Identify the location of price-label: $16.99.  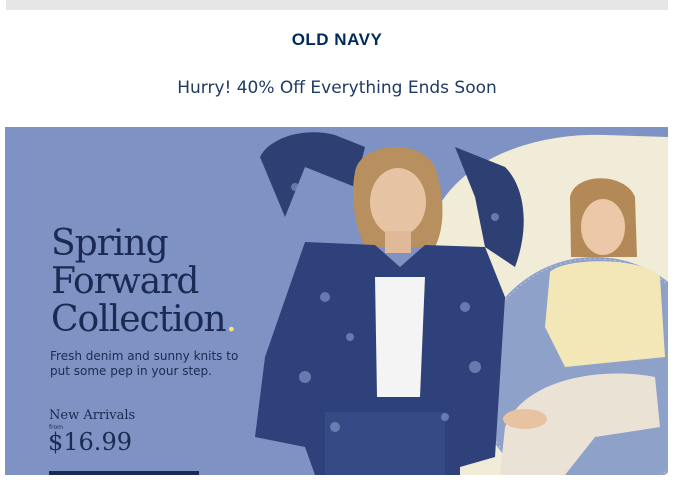
(90, 442).